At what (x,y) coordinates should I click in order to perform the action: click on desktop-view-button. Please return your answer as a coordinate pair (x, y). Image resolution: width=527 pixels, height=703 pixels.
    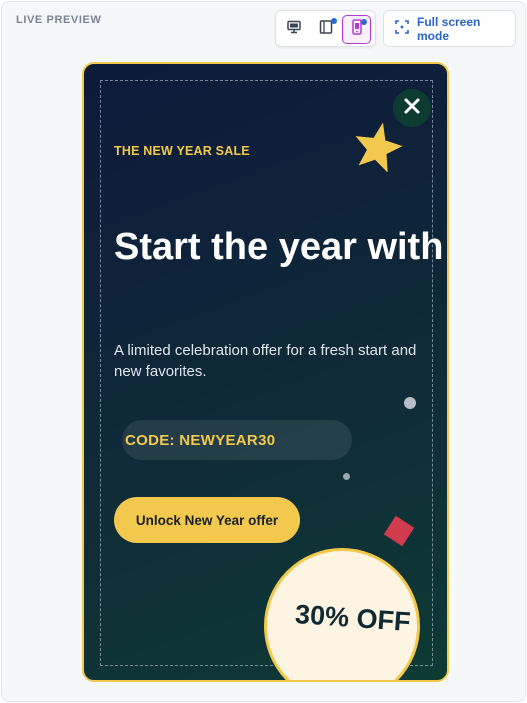
    Looking at the image, I should click on (293, 29).